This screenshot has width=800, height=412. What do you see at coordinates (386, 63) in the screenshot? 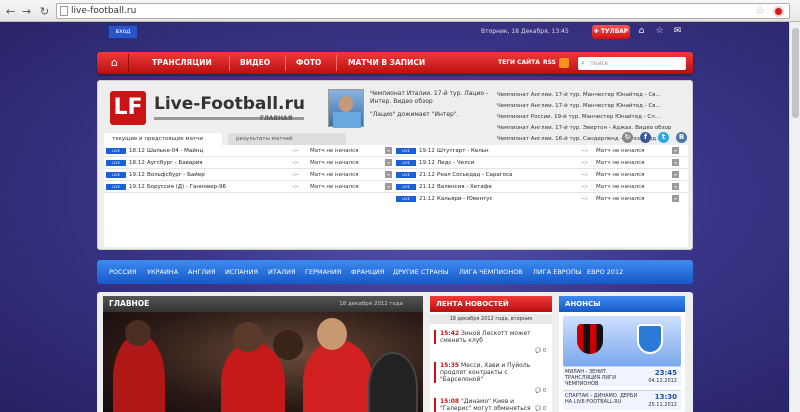
I see `menu-item-recorded: МАТЧИ В ЗАПИСИ` at bounding box center [386, 63].